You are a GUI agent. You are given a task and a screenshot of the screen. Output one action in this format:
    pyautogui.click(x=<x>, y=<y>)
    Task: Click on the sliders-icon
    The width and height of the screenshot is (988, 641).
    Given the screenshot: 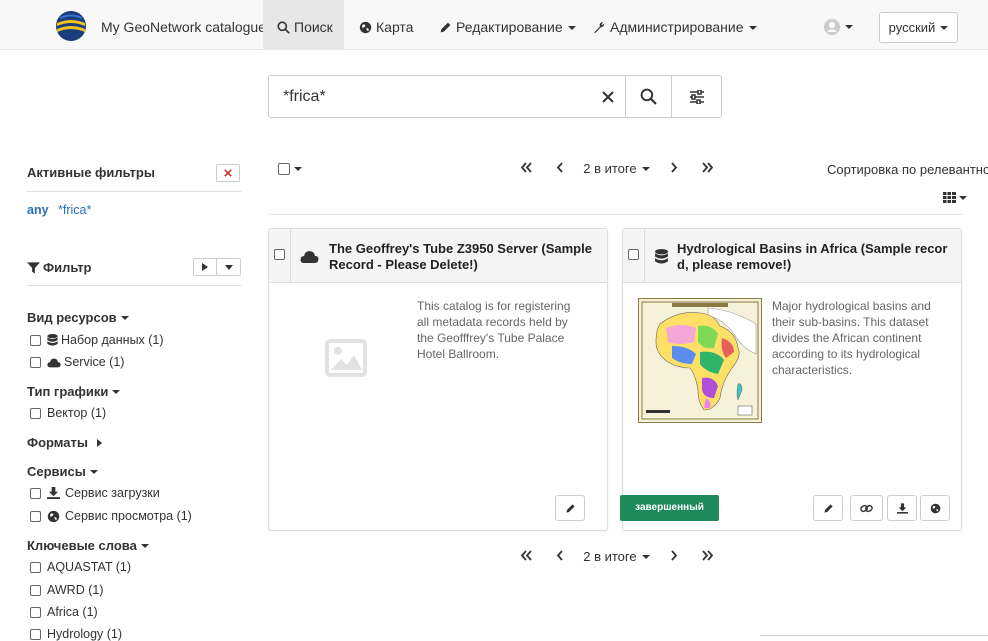 What is the action you would take?
    pyautogui.click(x=697, y=96)
    